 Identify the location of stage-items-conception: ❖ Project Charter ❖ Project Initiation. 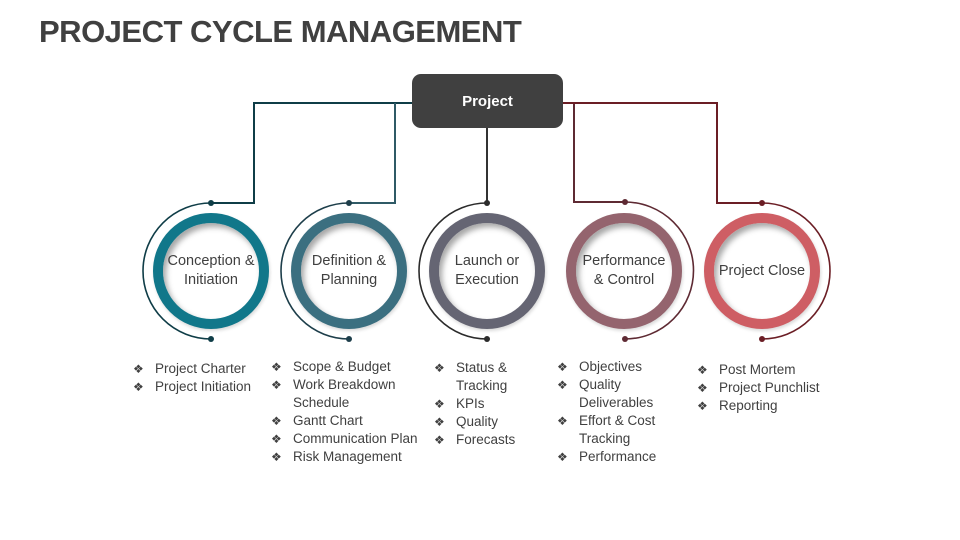
(195, 378).